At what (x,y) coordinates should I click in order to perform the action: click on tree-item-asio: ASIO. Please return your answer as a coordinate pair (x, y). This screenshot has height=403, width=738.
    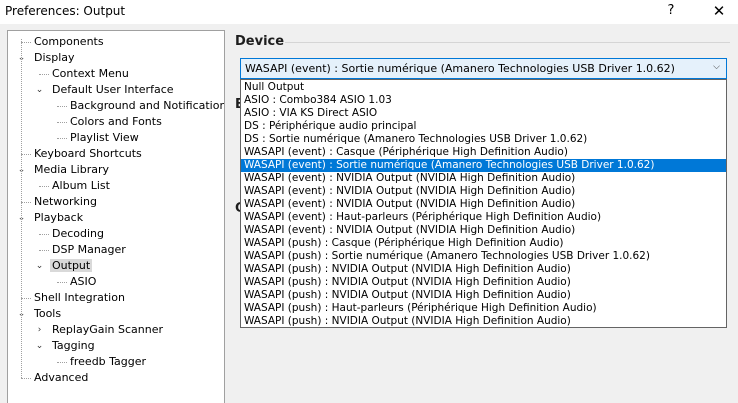
    Looking at the image, I should click on (83, 282).